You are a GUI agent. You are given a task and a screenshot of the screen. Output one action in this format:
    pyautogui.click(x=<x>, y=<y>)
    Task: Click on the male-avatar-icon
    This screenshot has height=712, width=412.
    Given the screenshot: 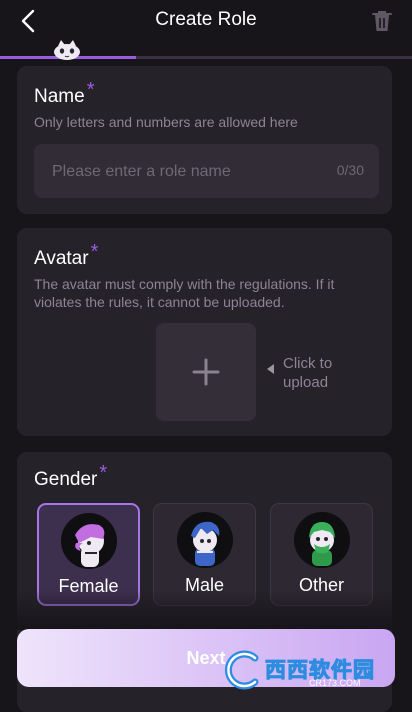 What is the action you would take?
    pyautogui.click(x=204, y=540)
    